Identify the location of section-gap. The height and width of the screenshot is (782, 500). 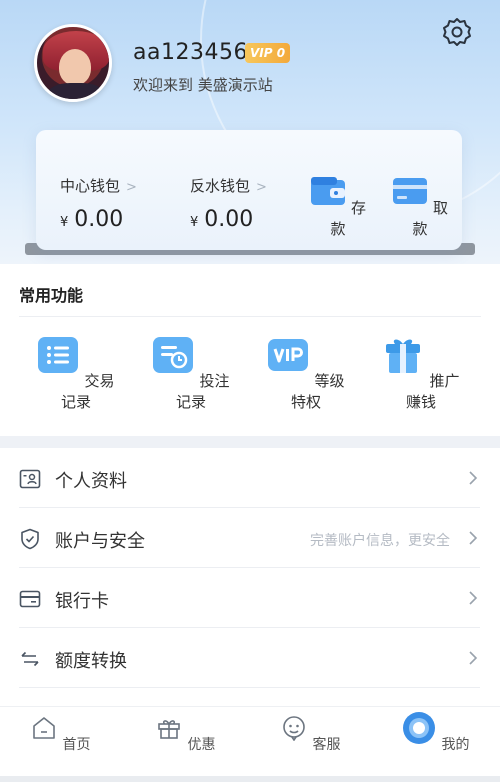
(250, 442).